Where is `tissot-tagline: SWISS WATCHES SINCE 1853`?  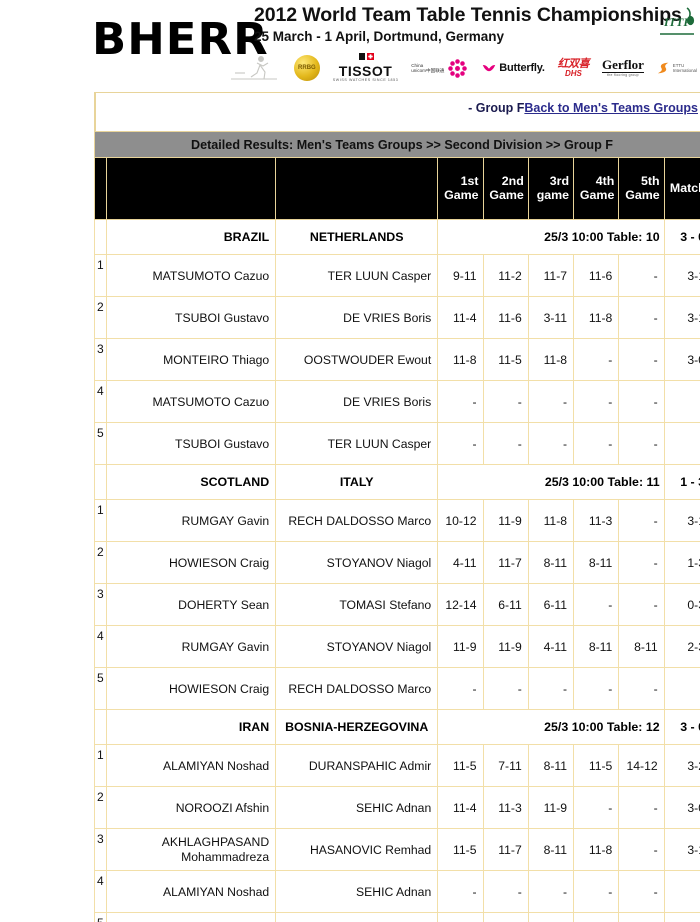 tissot-tagline: SWISS WATCHES SINCE 1853 is located at coordinates (365, 80).